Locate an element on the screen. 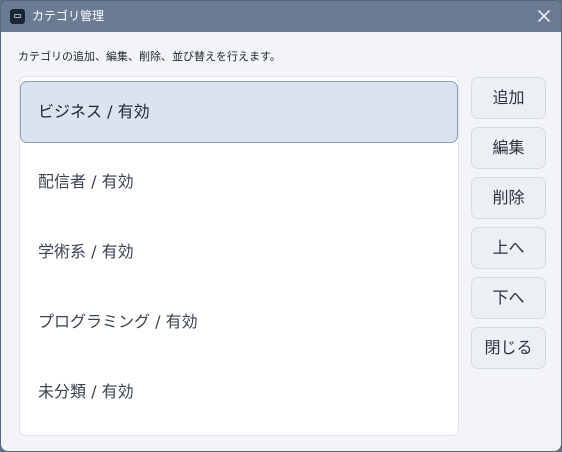 Image resolution: width=562 pixels, height=452 pixels. move-down-button: 下へ is located at coordinates (508, 298).